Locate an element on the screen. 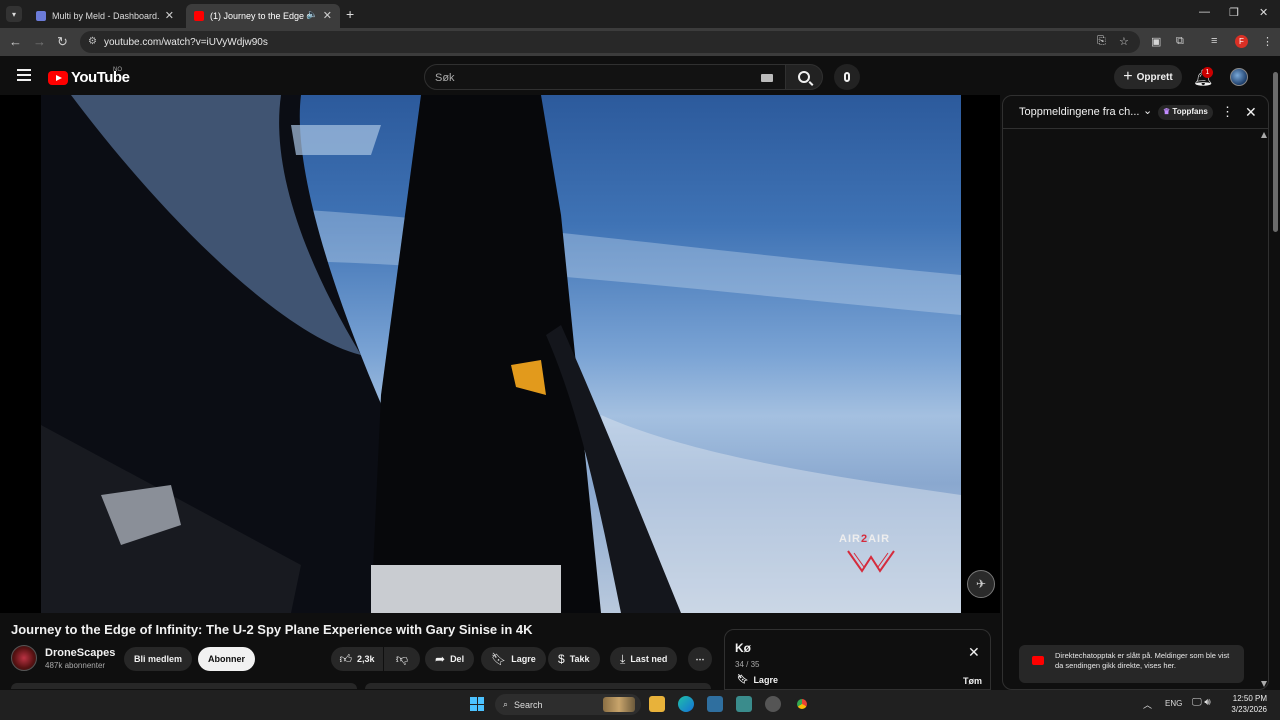  close-queue-icon: ✕ is located at coordinates (974, 652).